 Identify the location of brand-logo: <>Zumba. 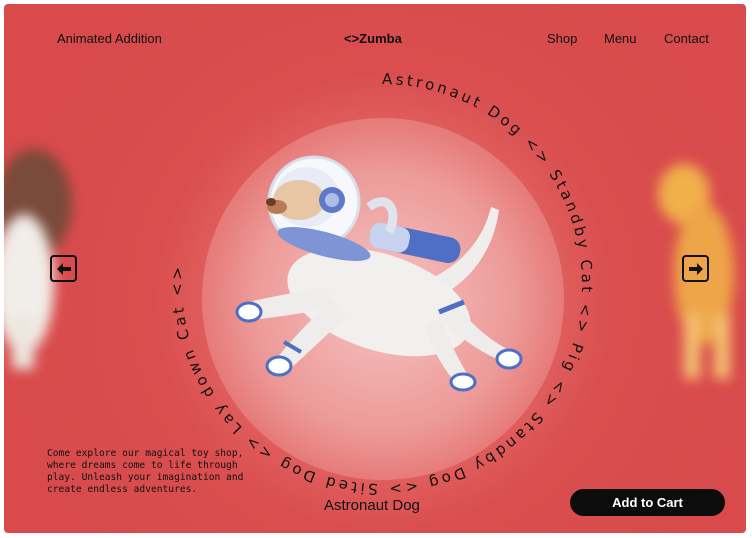
(373, 38).